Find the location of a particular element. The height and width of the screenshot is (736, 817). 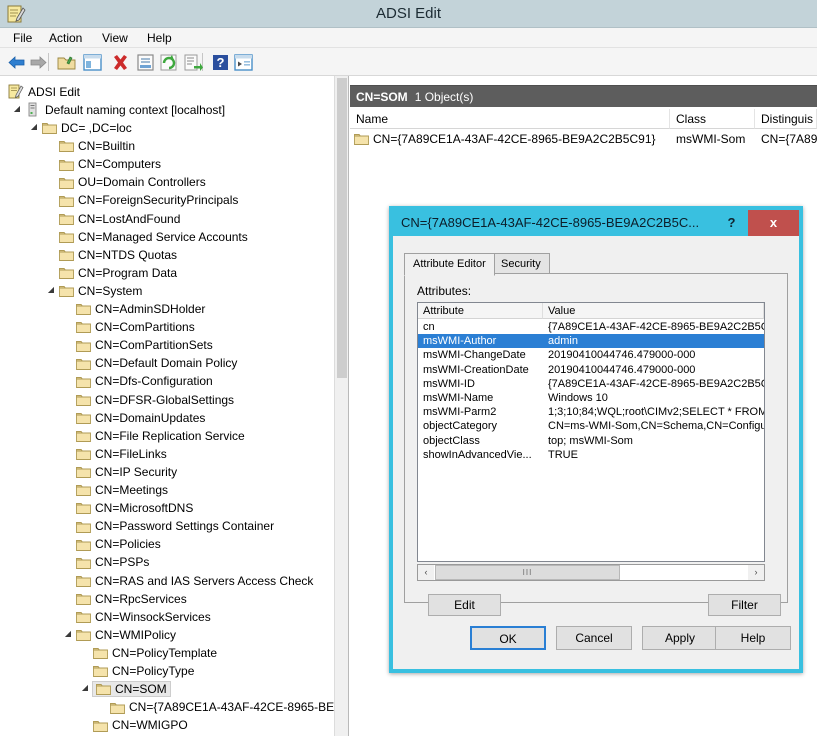

cancel-button: Cancel is located at coordinates (594, 638).